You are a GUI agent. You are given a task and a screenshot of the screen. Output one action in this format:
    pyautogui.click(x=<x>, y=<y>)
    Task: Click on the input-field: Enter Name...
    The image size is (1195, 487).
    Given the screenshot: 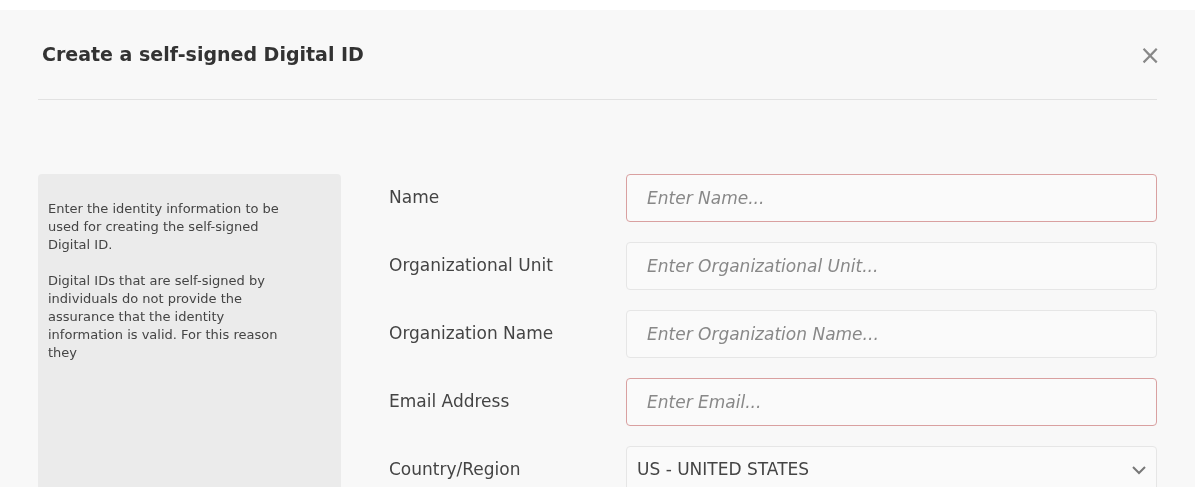 What is the action you would take?
    pyautogui.click(x=891, y=198)
    